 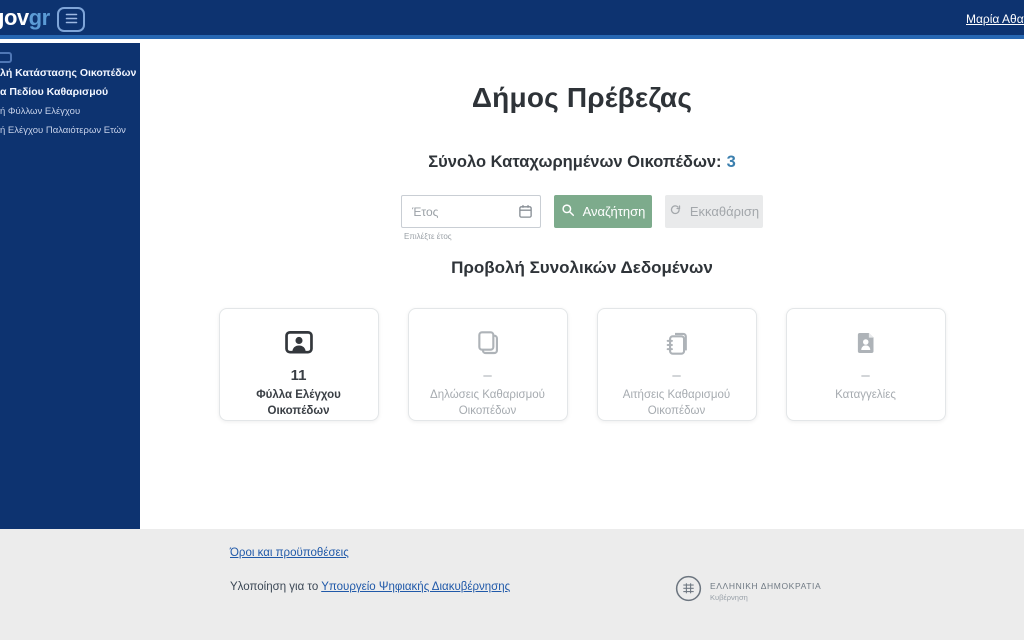 I want to click on hamburger-icon, so click(x=71, y=19).